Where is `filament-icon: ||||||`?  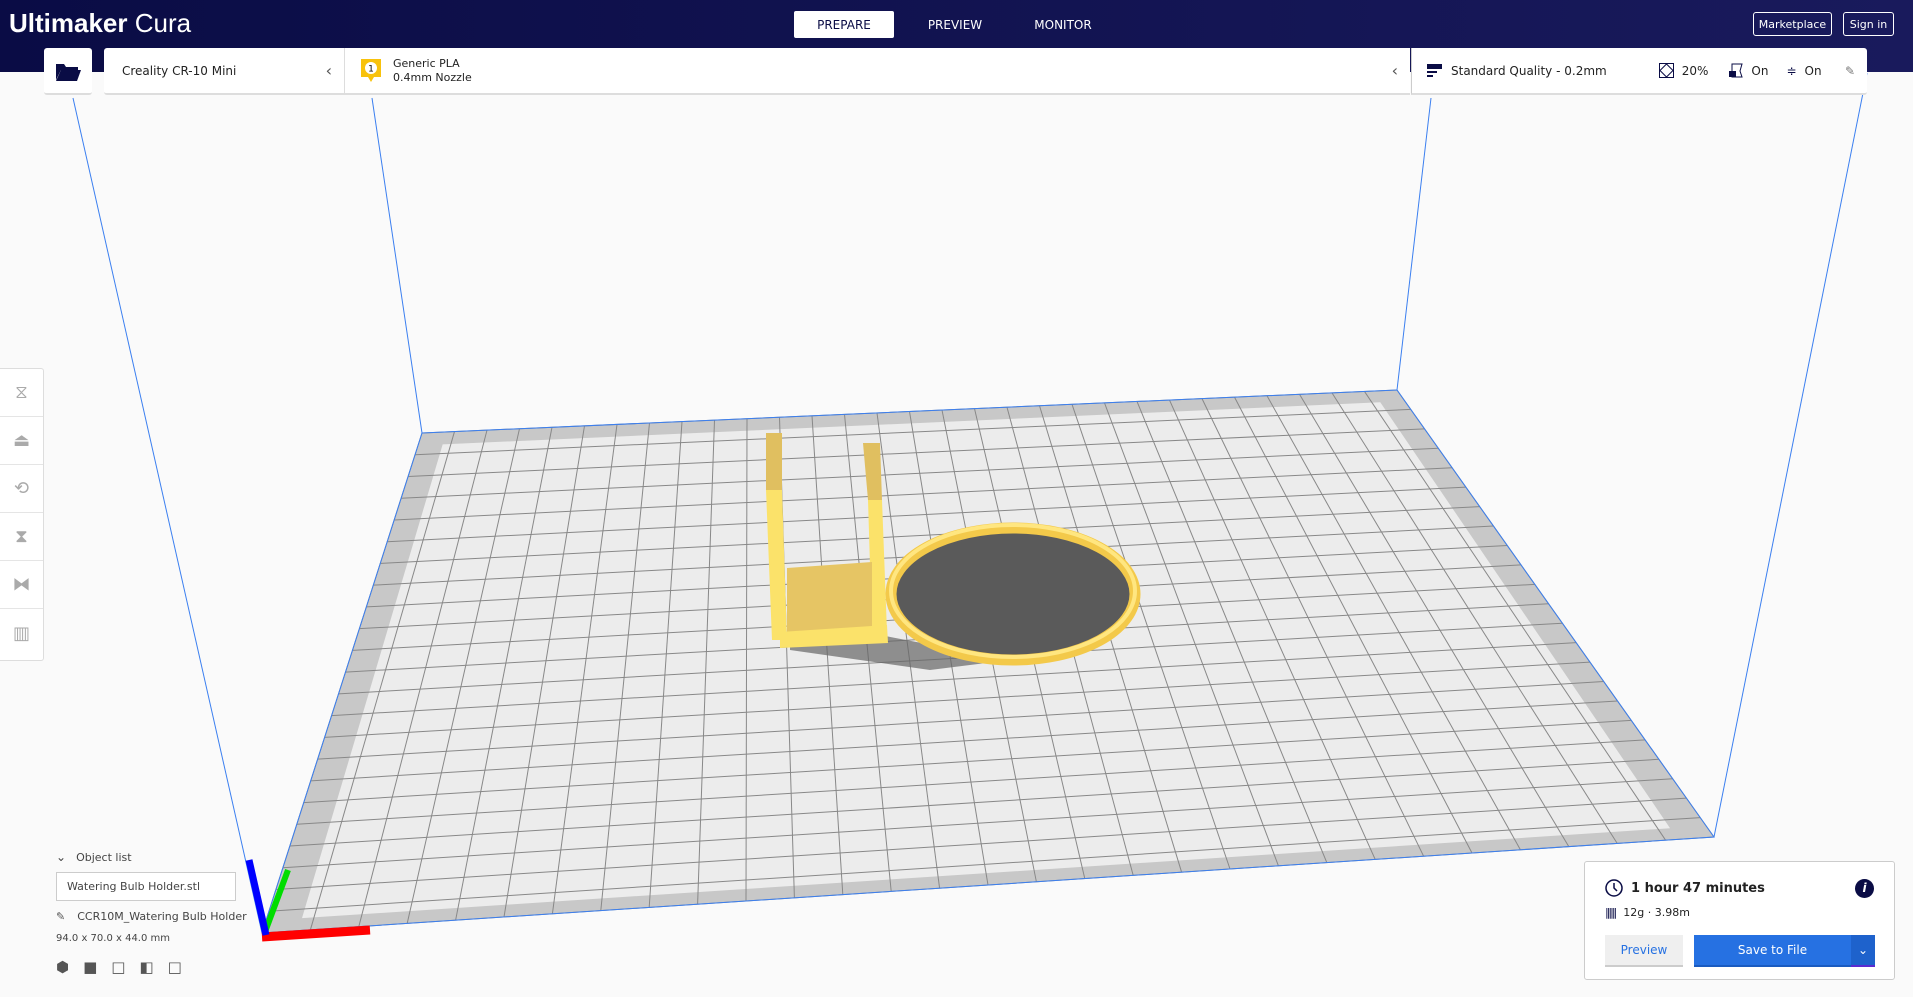 filament-icon: |||||| is located at coordinates (1611, 912).